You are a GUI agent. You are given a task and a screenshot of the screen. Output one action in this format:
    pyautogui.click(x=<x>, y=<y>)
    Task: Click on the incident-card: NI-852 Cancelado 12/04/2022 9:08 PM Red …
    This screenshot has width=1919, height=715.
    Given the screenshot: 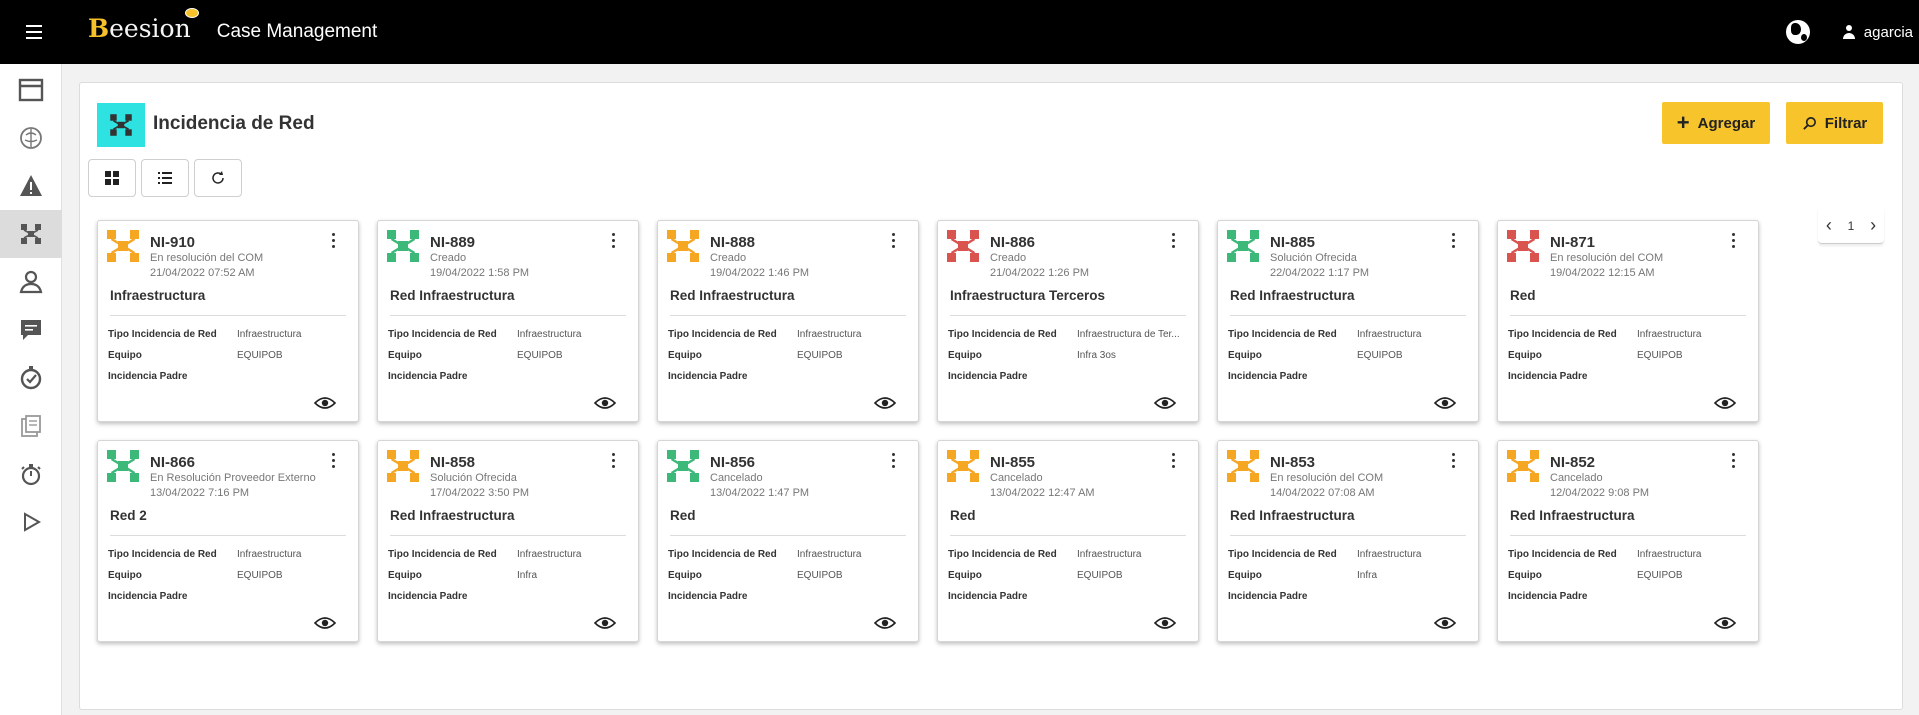 What is the action you would take?
    pyautogui.click(x=1628, y=541)
    